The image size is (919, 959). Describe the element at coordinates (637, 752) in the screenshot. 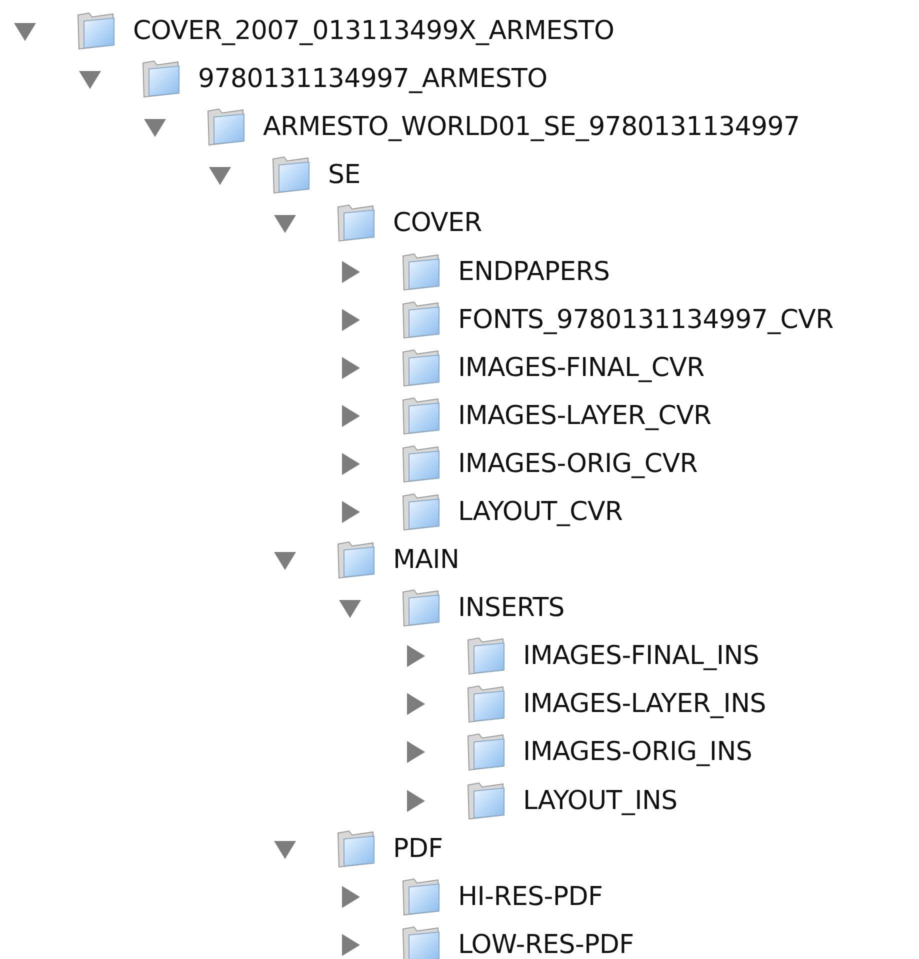

I see `folder-name: IMAGES-ORIG_INS` at that location.